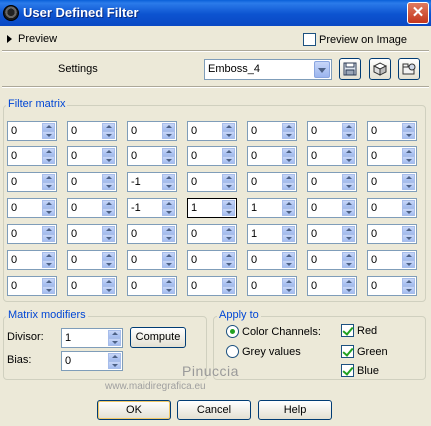 This screenshot has height=426, width=431. I want to click on matrix-cell-r1-c2: 0, so click(152, 156).